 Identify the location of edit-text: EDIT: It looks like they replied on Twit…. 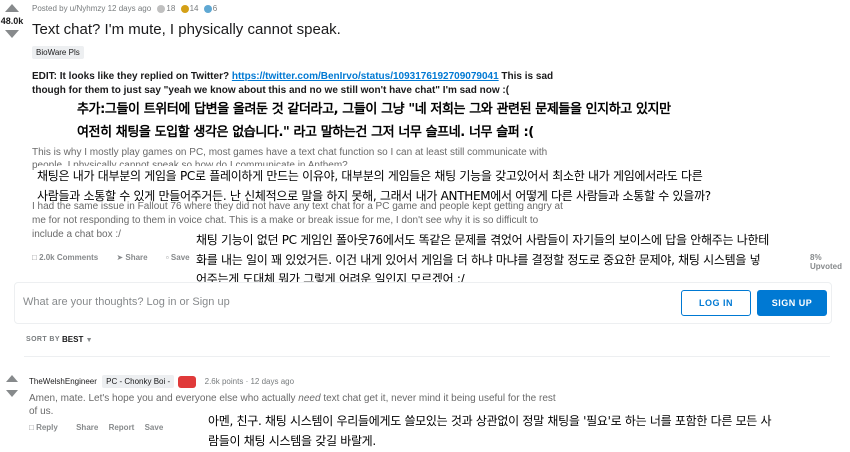
(293, 76).